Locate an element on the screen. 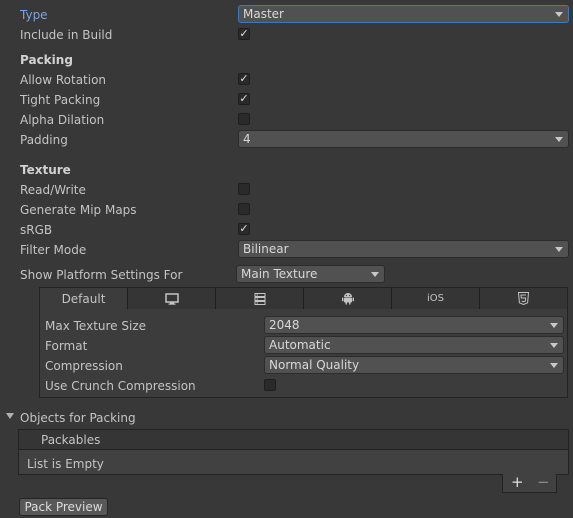 This screenshot has height=518, width=573. compression-dropdown: Normal Quality is located at coordinates (414, 365).